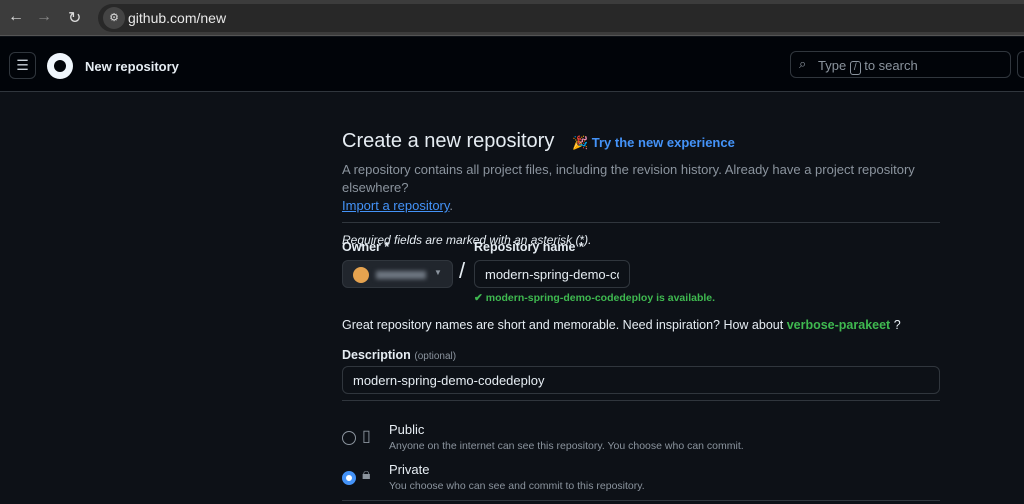 The height and width of the screenshot is (504, 1024). I want to click on check-circle-icon: ✔, so click(478, 298).